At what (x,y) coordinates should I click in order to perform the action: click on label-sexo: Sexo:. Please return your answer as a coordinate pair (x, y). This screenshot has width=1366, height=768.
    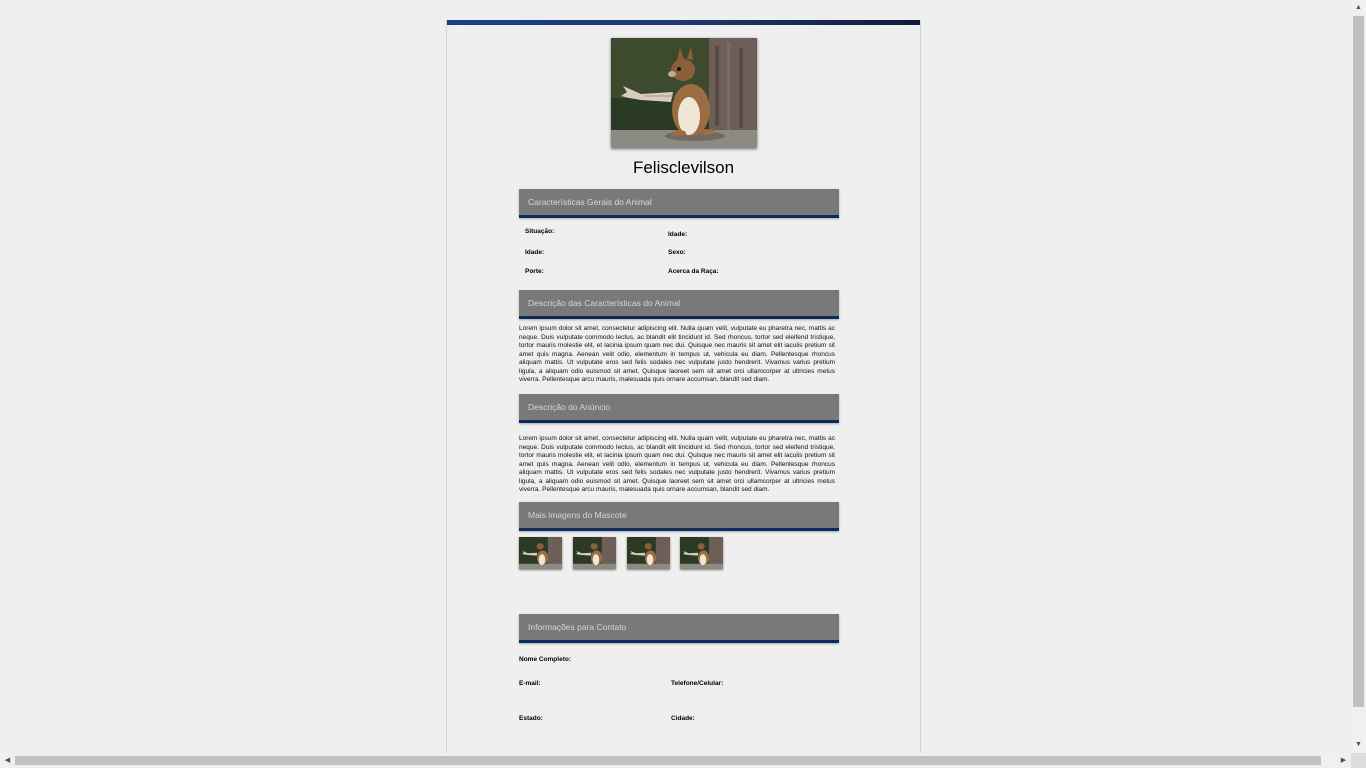
    Looking at the image, I should click on (677, 252).